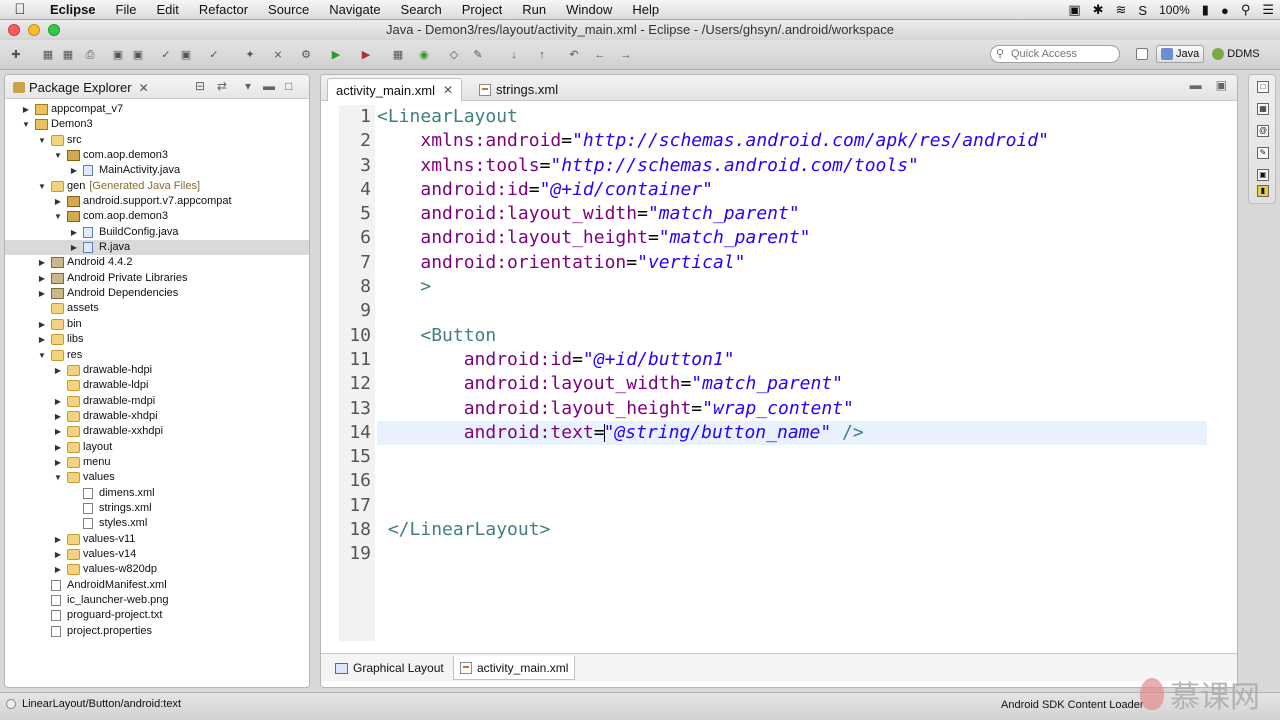  I want to click on search-toolbar-icon: ✎, so click(478, 55).